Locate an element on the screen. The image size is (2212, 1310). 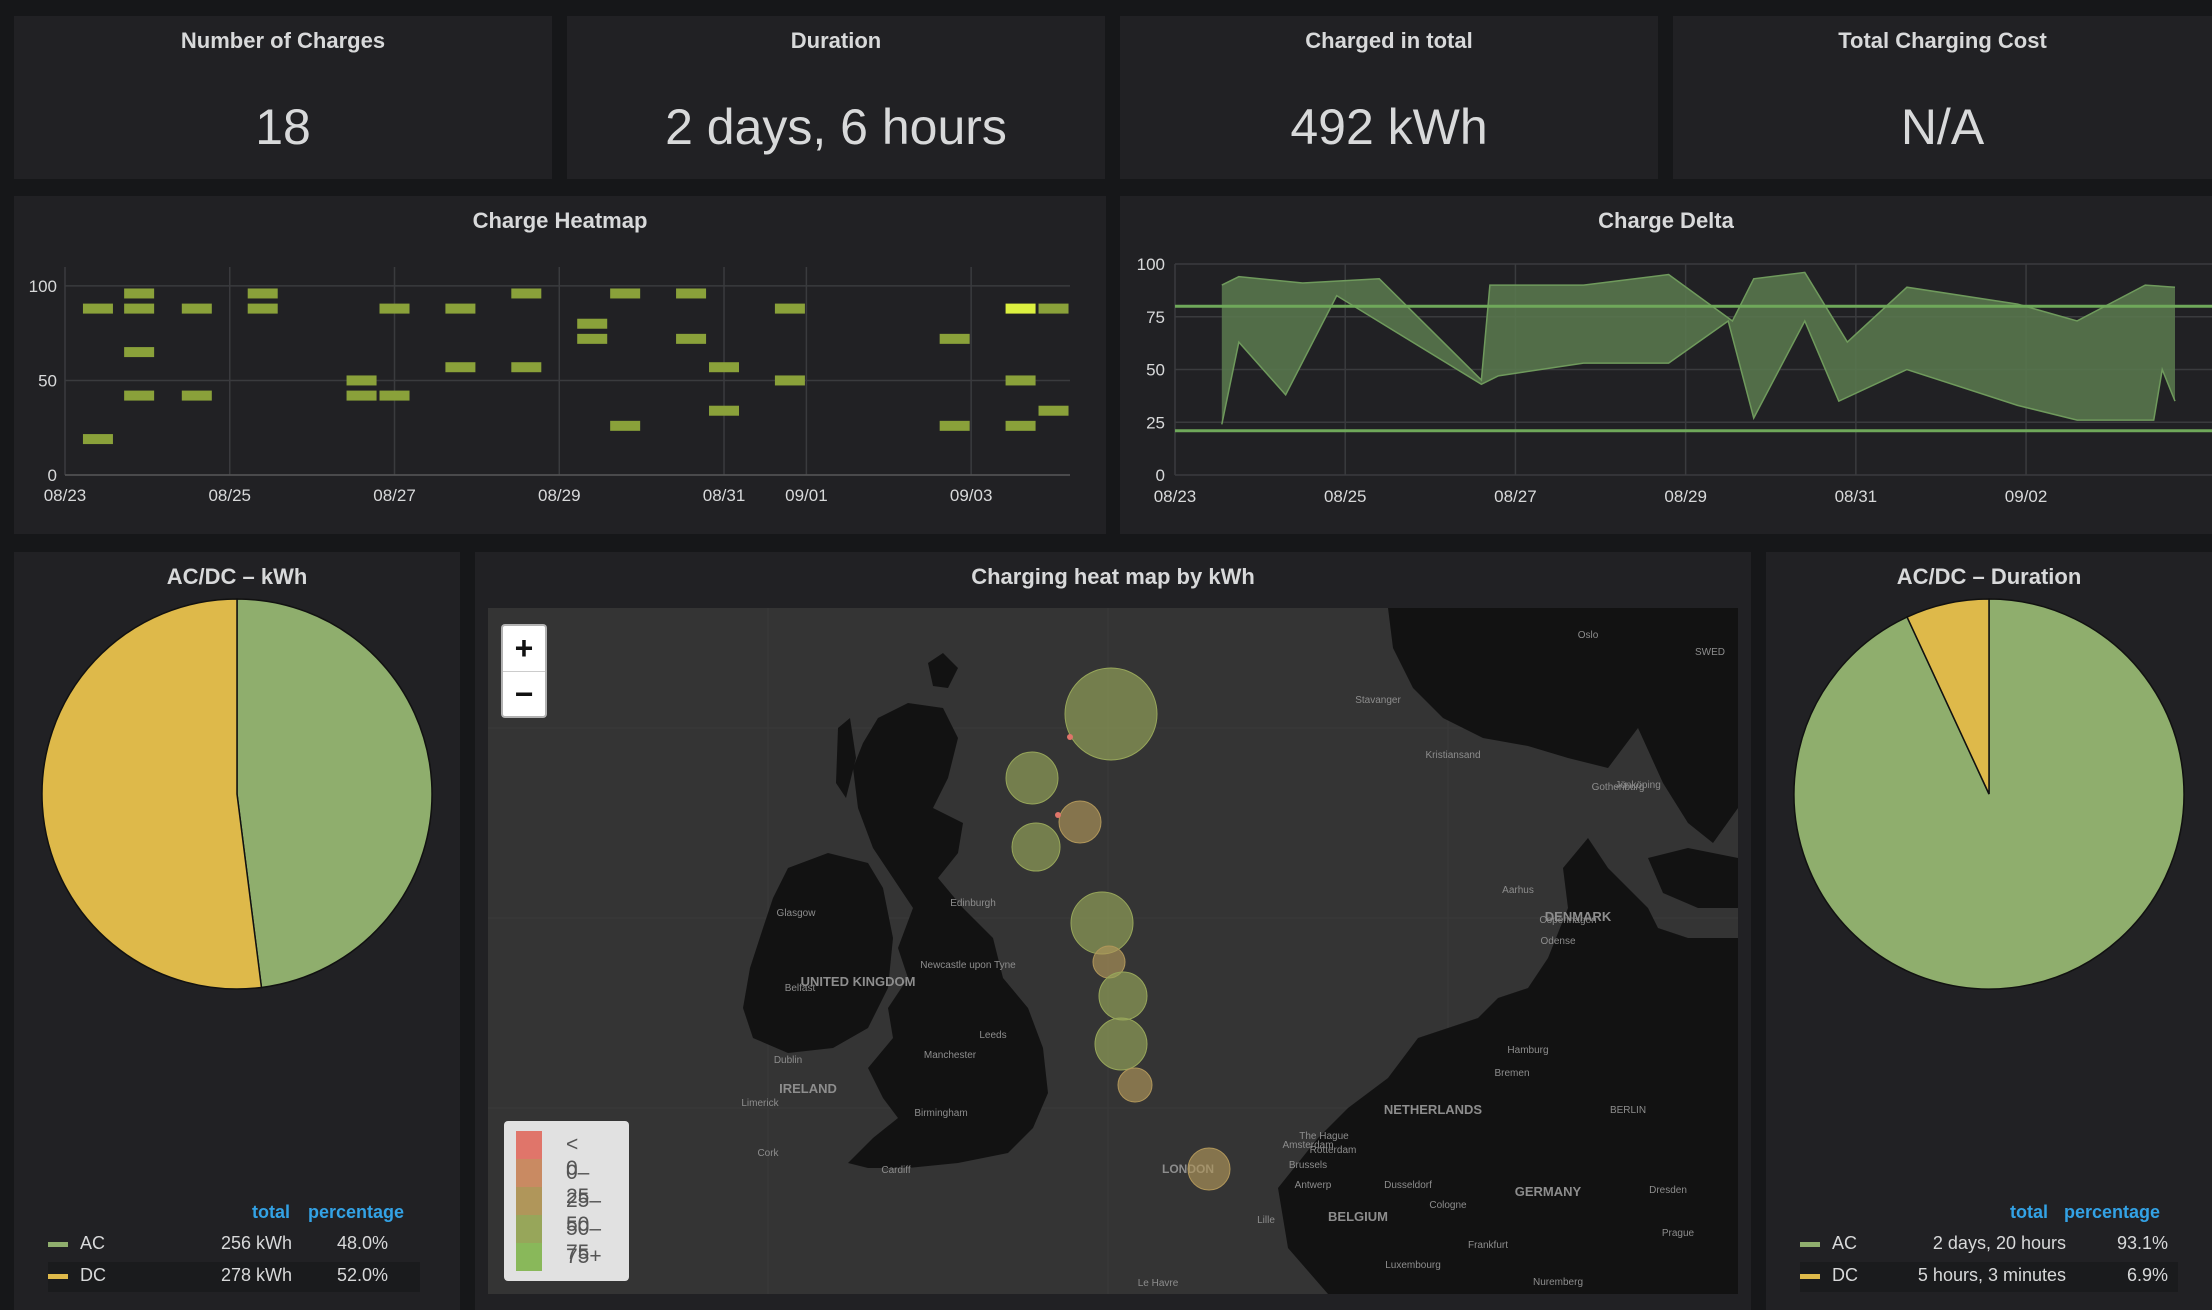
legend-total: 256 kWh is located at coordinates (256, 1243).